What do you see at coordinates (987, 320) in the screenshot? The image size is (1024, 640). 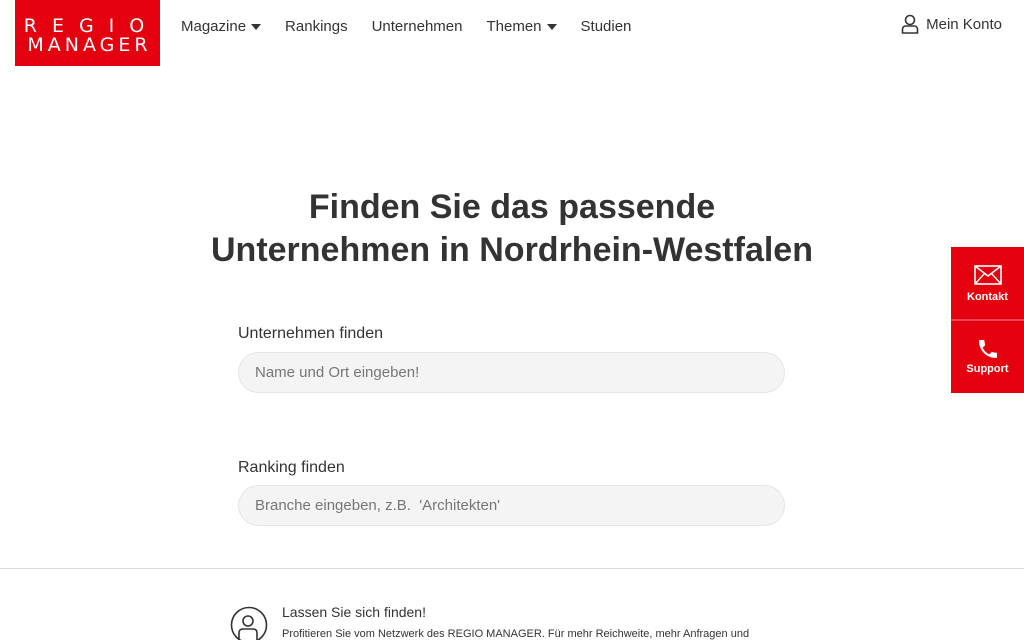 I see `side-contact-widget: Kontakt Support` at bounding box center [987, 320].